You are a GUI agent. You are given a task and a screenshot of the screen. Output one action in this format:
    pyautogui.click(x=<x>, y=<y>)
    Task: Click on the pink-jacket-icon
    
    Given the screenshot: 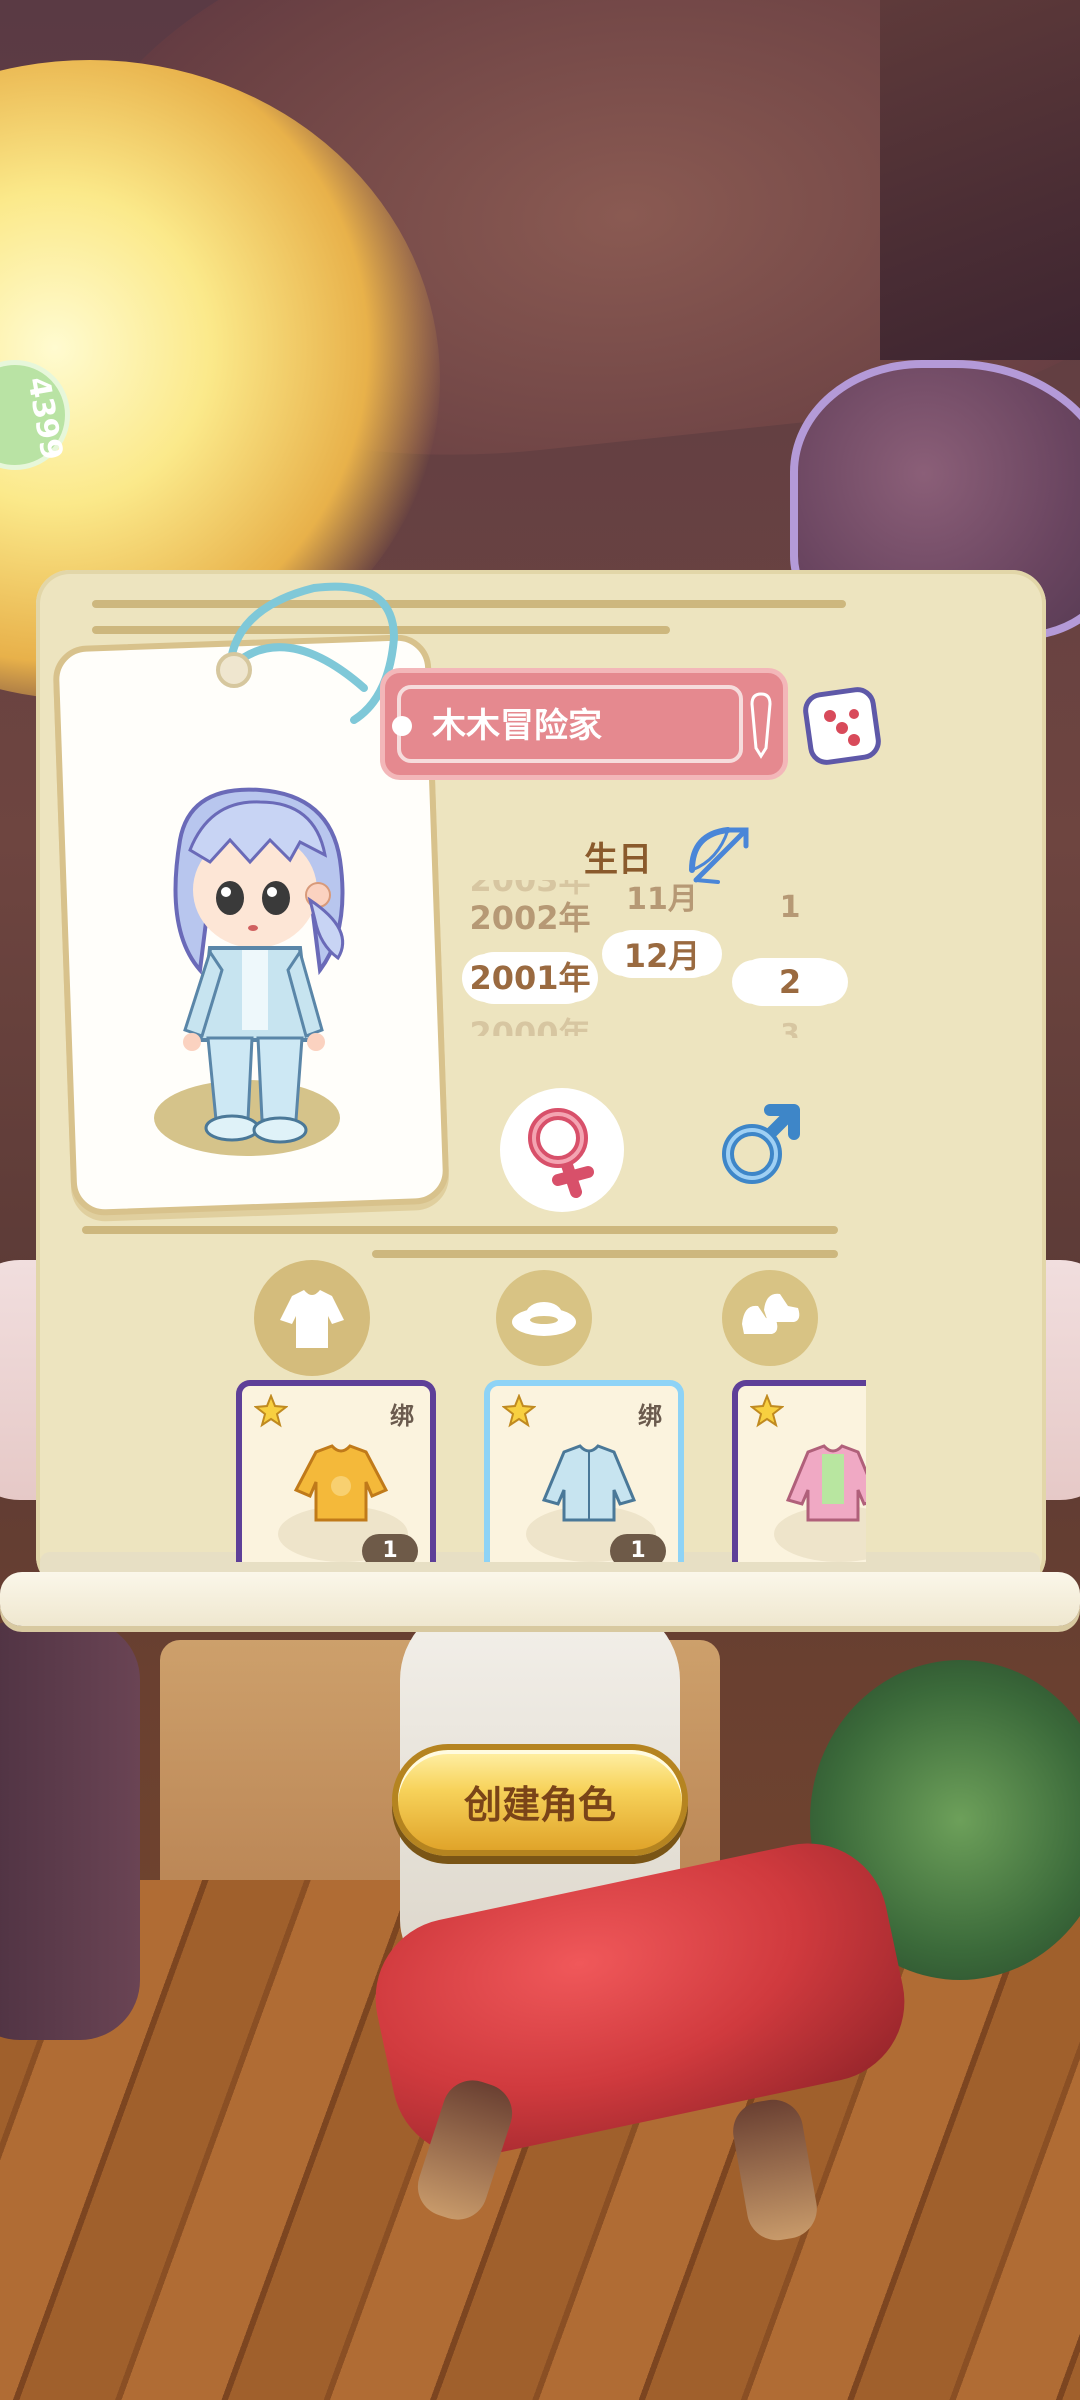 What is the action you would take?
    pyautogui.click(x=825, y=1483)
    